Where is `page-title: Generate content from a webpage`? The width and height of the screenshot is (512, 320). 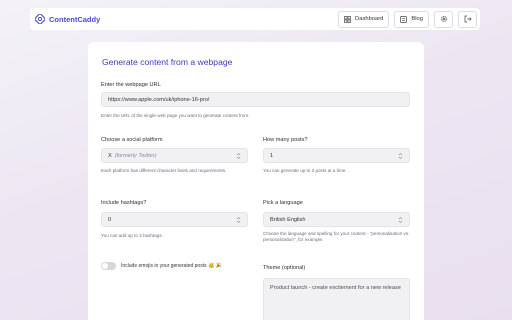 page-title: Generate content from a webpage is located at coordinates (167, 62).